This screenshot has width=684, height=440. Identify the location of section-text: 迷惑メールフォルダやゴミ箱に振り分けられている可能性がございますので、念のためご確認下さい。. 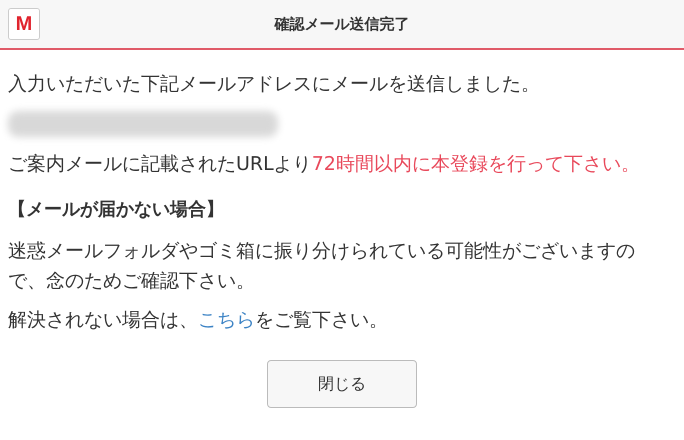
(322, 266).